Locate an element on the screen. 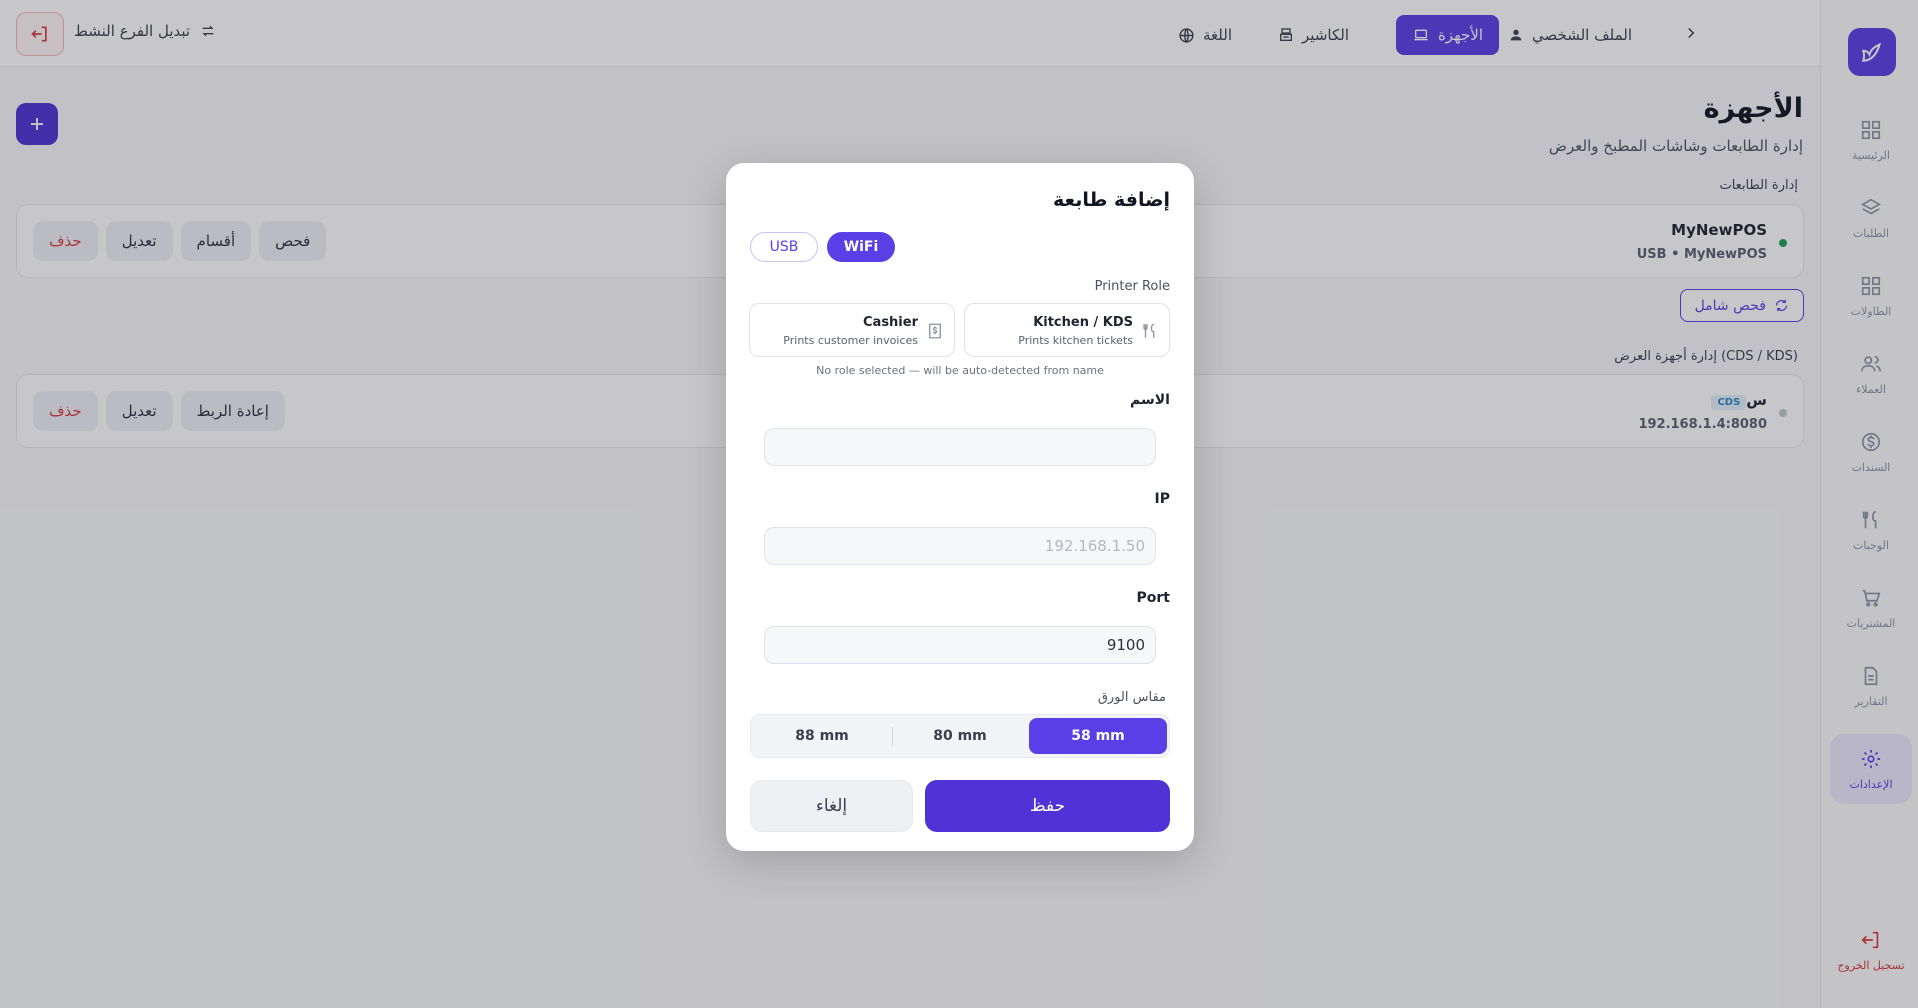 The image size is (1918, 1008). connection-usb-toggle: USB is located at coordinates (784, 247).